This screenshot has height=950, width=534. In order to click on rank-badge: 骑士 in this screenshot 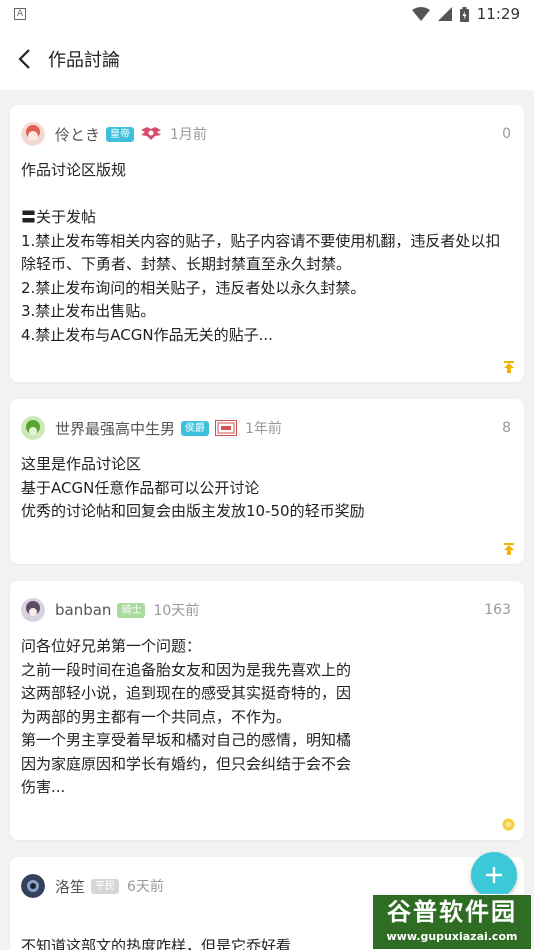, I will do `click(131, 610)`.